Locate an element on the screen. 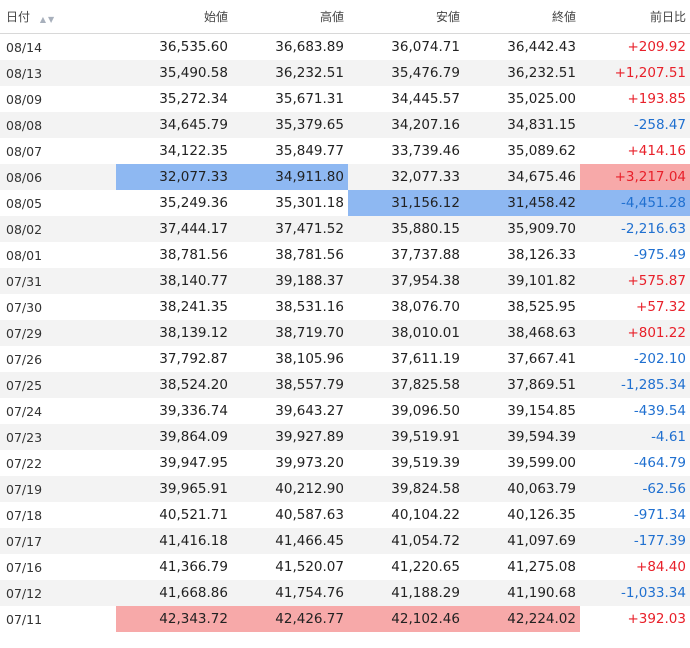 The height and width of the screenshot is (648, 690). change-cell: +801.22 is located at coordinates (635, 333).